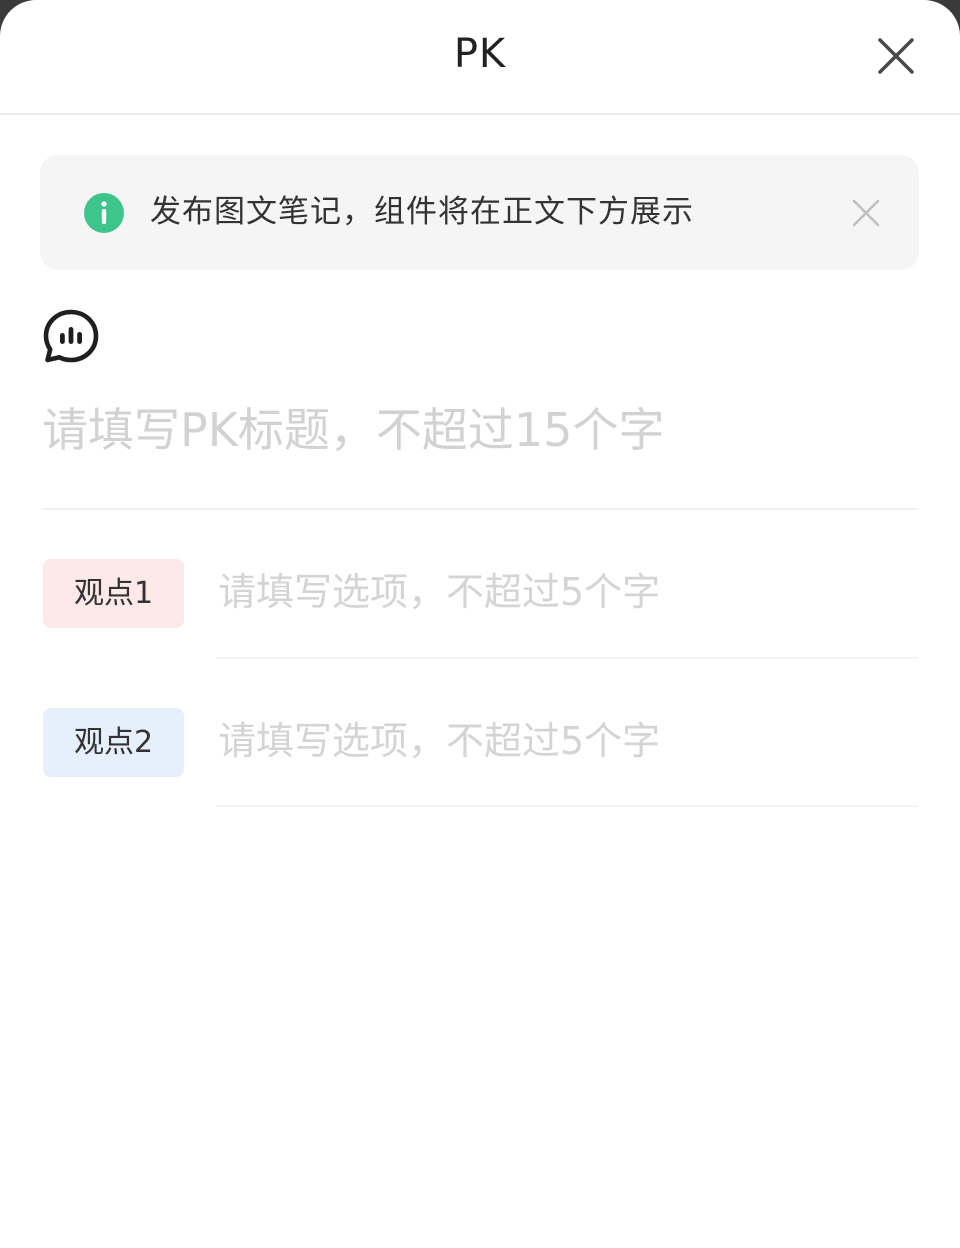 This screenshot has width=960, height=1248. Describe the element at coordinates (113, 593) in the screenshot. I see `option-tag-1: 观点1` at that location.